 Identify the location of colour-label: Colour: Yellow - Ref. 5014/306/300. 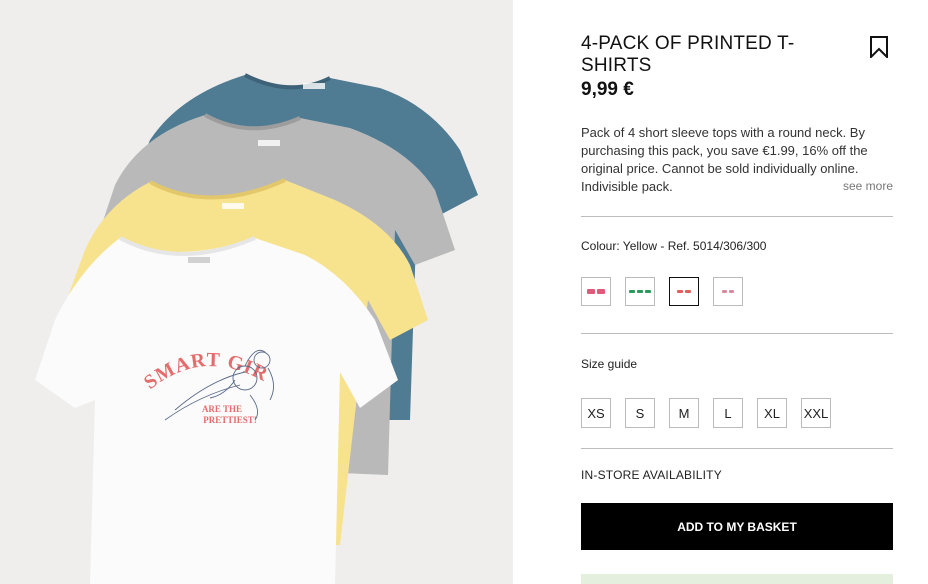
(674, 246).